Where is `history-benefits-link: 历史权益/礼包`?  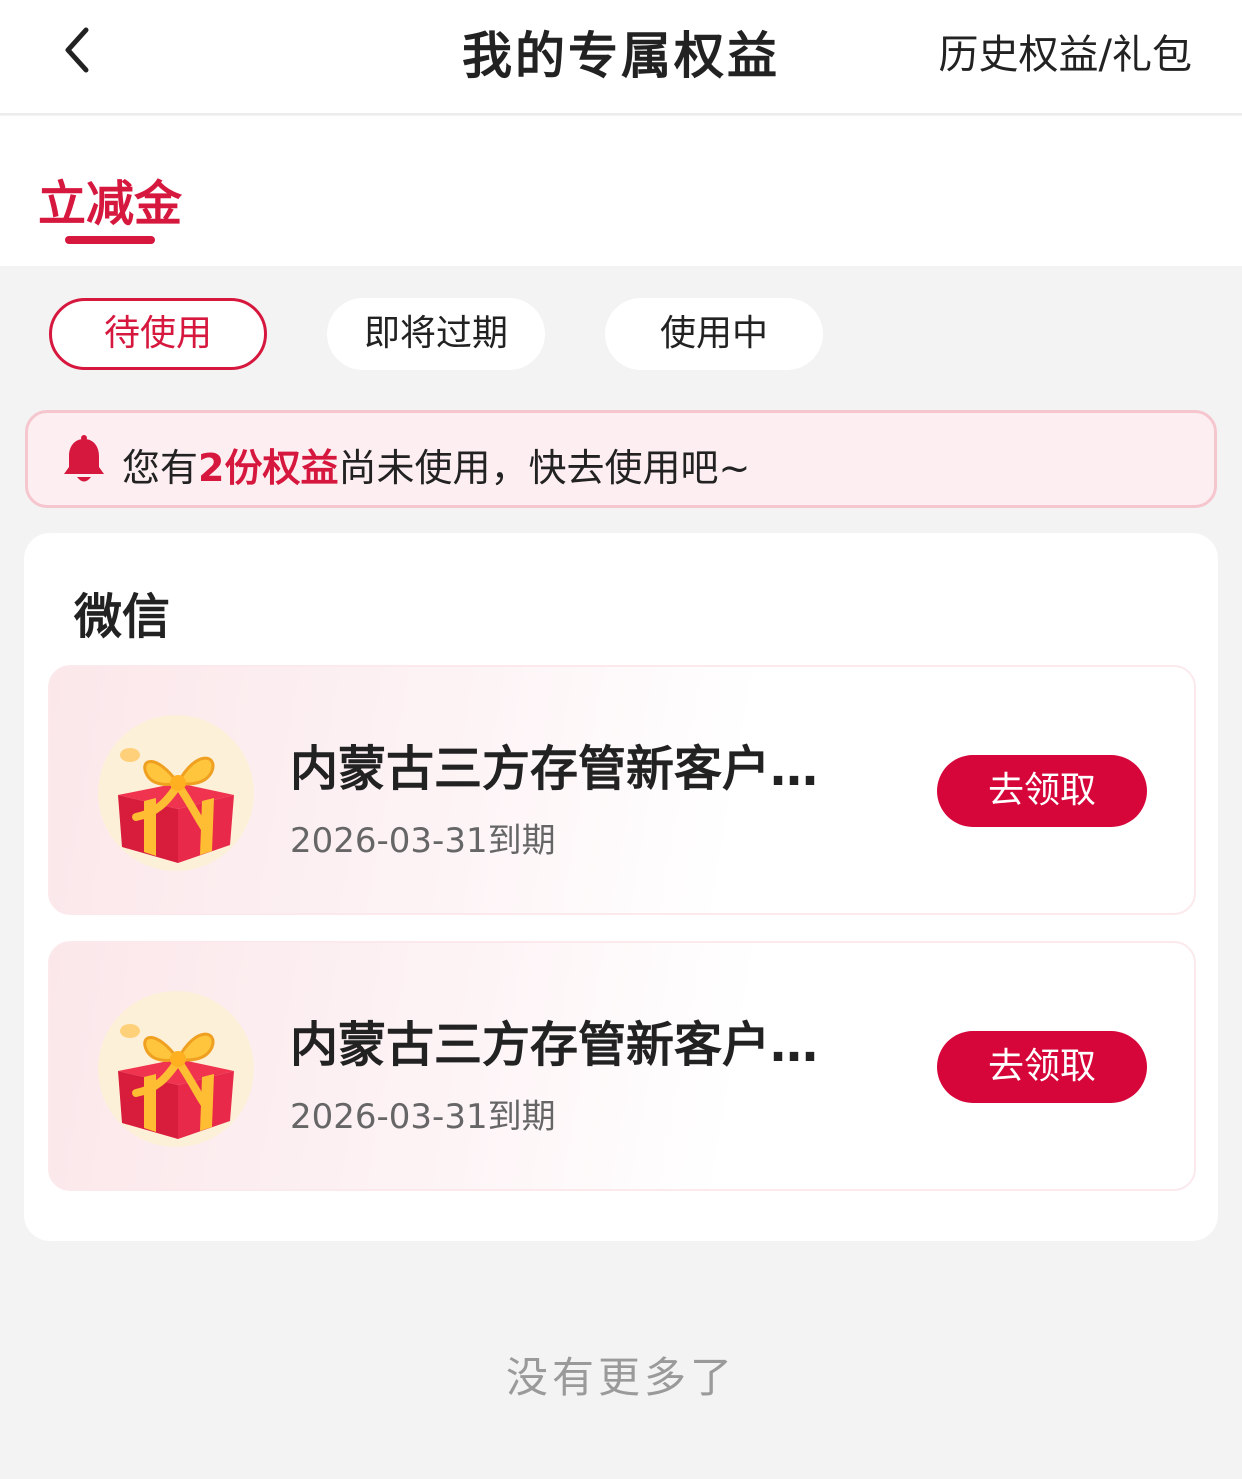
history-benefits-link: 历史权益/礼包 is located at coordinates (1065, 51).